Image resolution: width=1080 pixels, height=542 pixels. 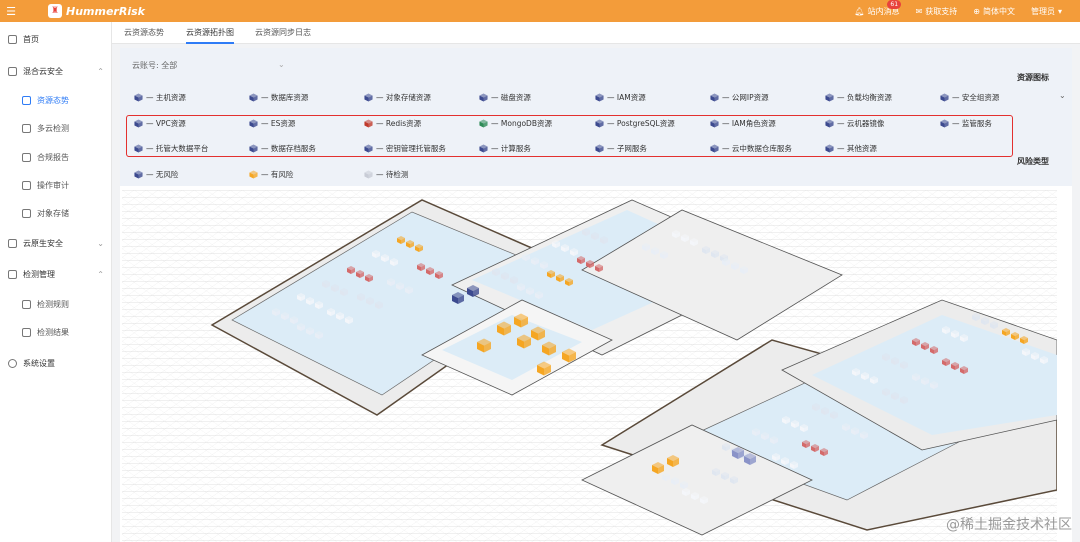 What do you see at coordinates (1042, 11) in the screenshot?
I see `user-label: 管理员` at bounding box center [1042, 11].